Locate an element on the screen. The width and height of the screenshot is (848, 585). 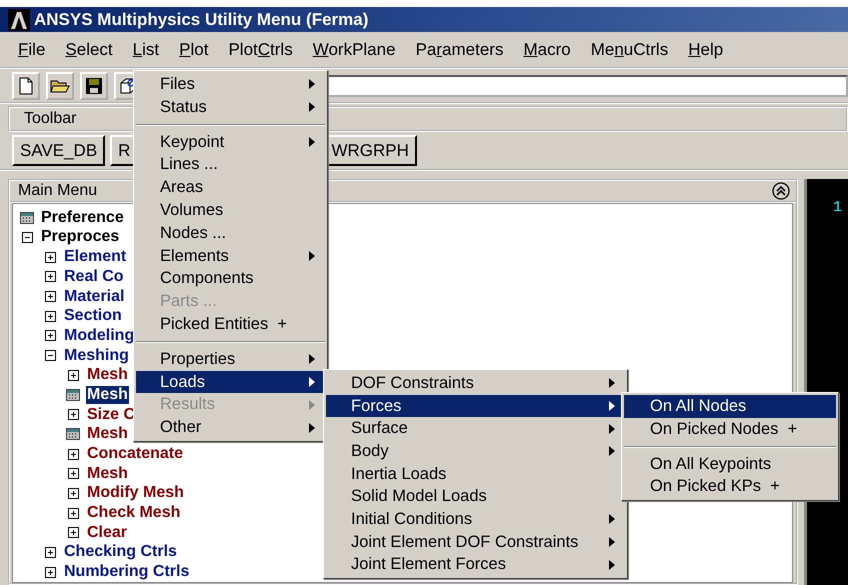
tree-item: Check Mesh is located at coordinates (134, 513).